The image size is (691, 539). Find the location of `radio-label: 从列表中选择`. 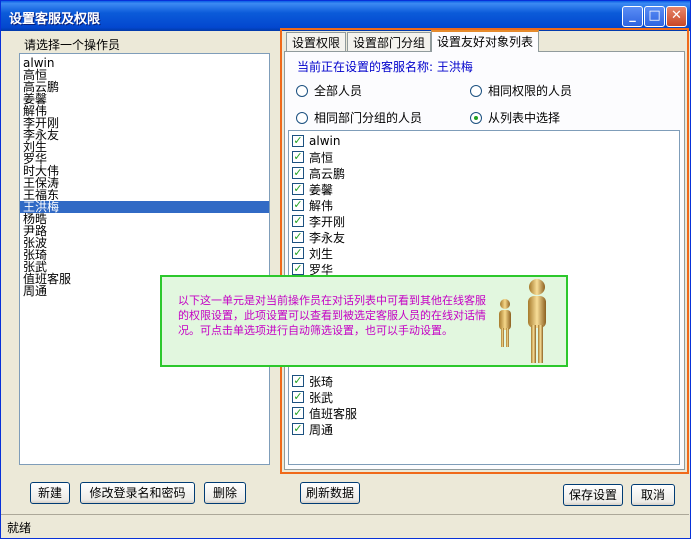

radio-label: 从列表中选择 is located at coordinates (524, 118).